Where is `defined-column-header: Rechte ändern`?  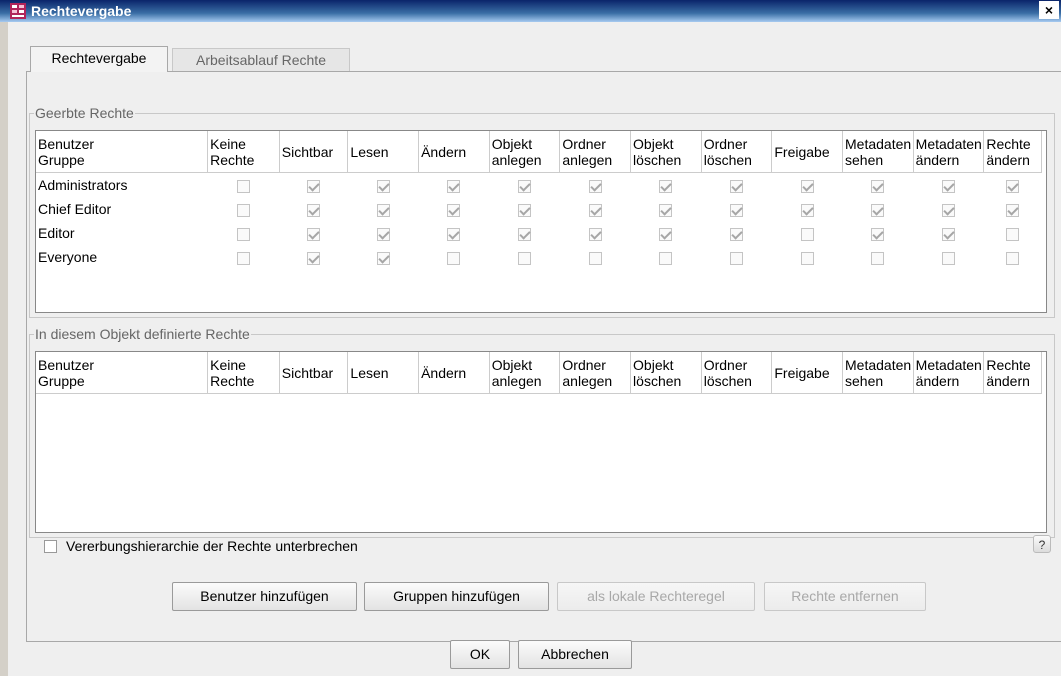
defined-column-header: Rechte ändern is located at coordinates (1012, 373).